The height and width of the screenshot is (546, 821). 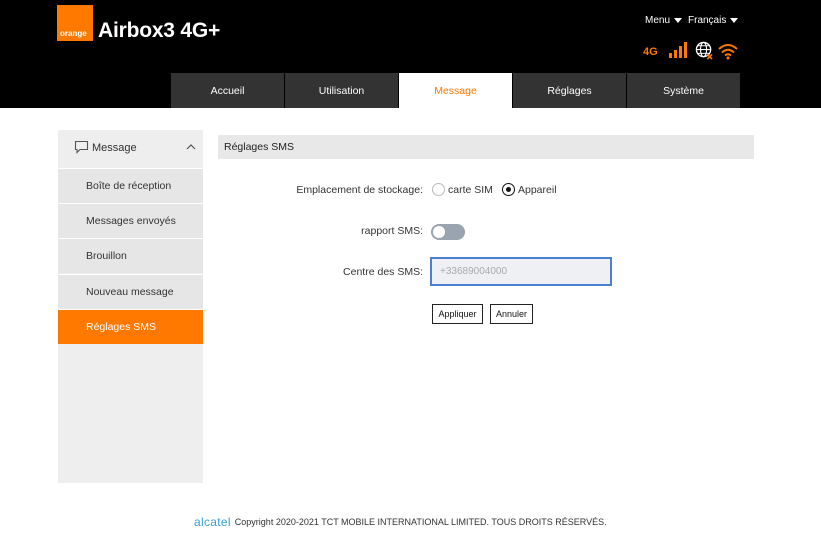 What do you see at coordinates (457, 314) in the screenshot?
I see `apply-button: Appliquer` at bounding box center [457, 314].